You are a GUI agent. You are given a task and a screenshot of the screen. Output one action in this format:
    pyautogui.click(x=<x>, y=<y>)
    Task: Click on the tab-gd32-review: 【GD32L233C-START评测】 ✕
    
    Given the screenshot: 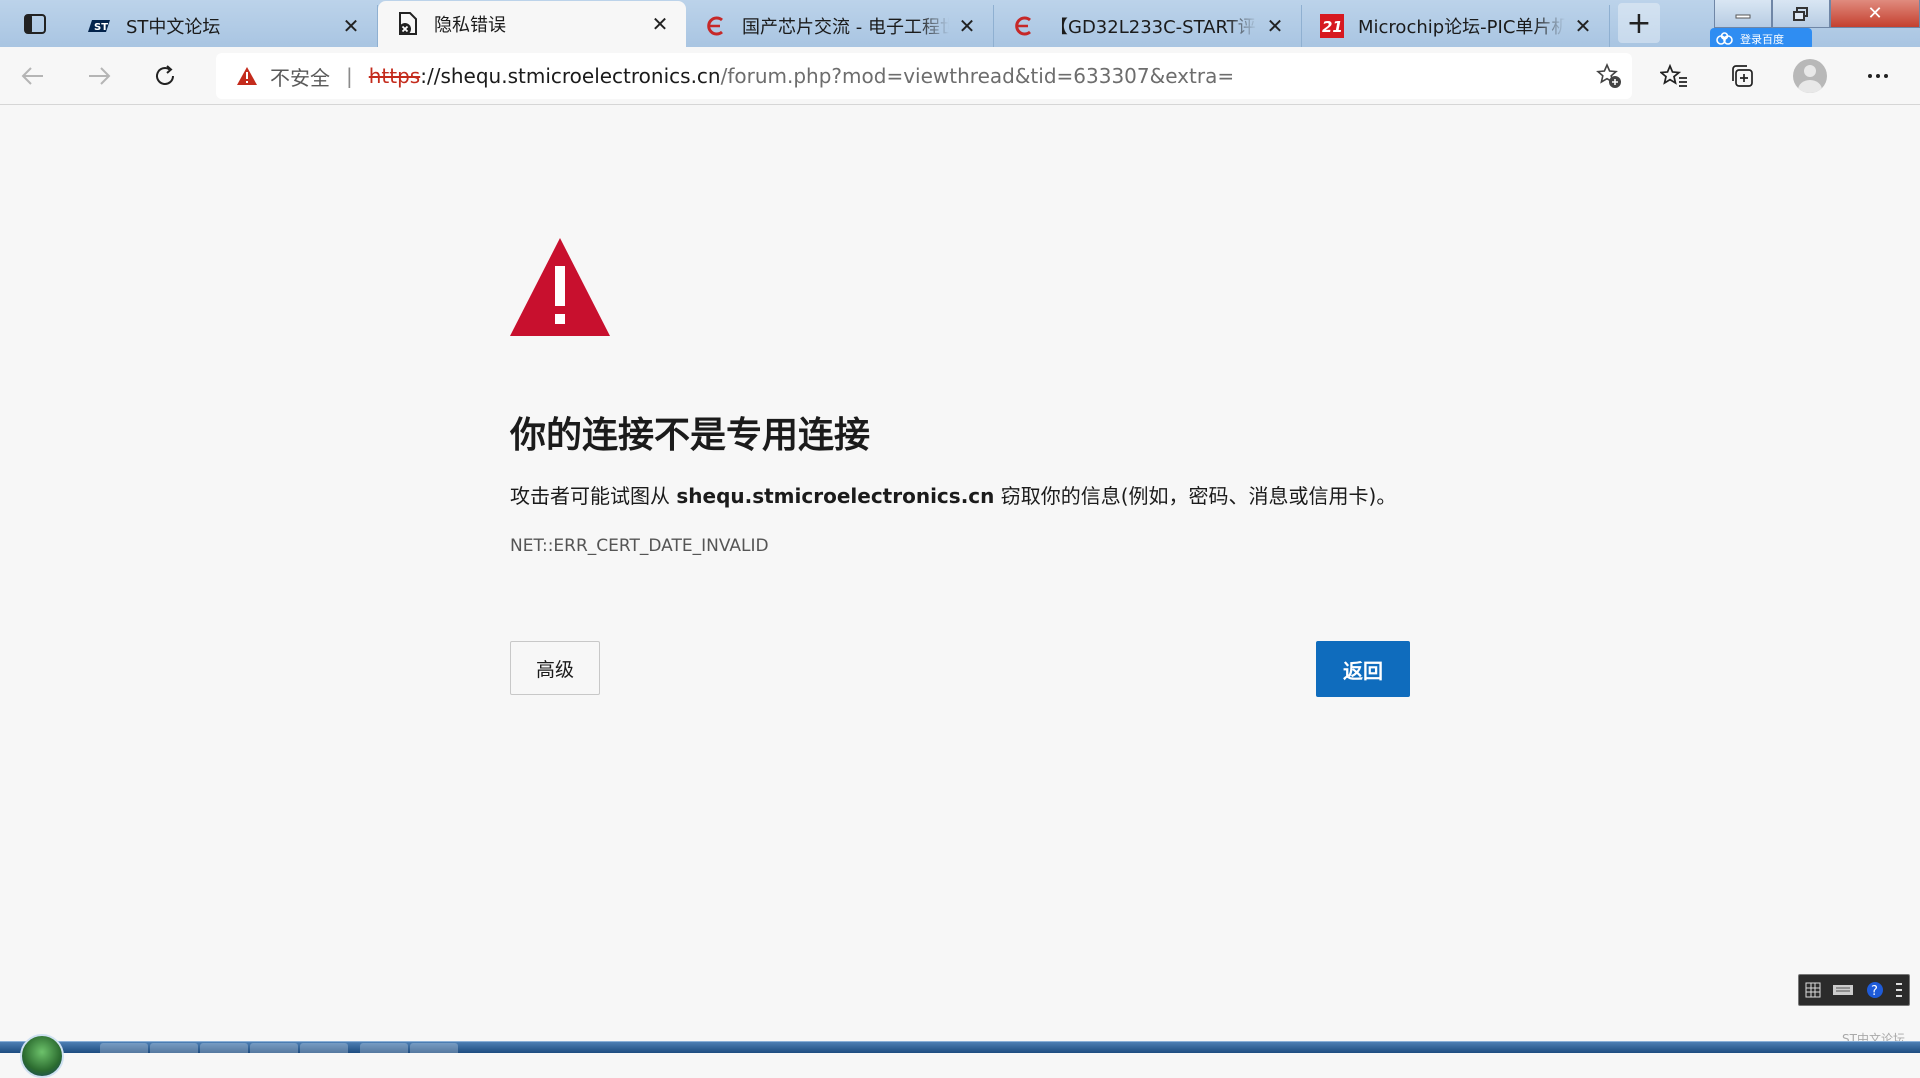 What is the action you would take?
    pyautogui.click(x=1148, y=26)
    